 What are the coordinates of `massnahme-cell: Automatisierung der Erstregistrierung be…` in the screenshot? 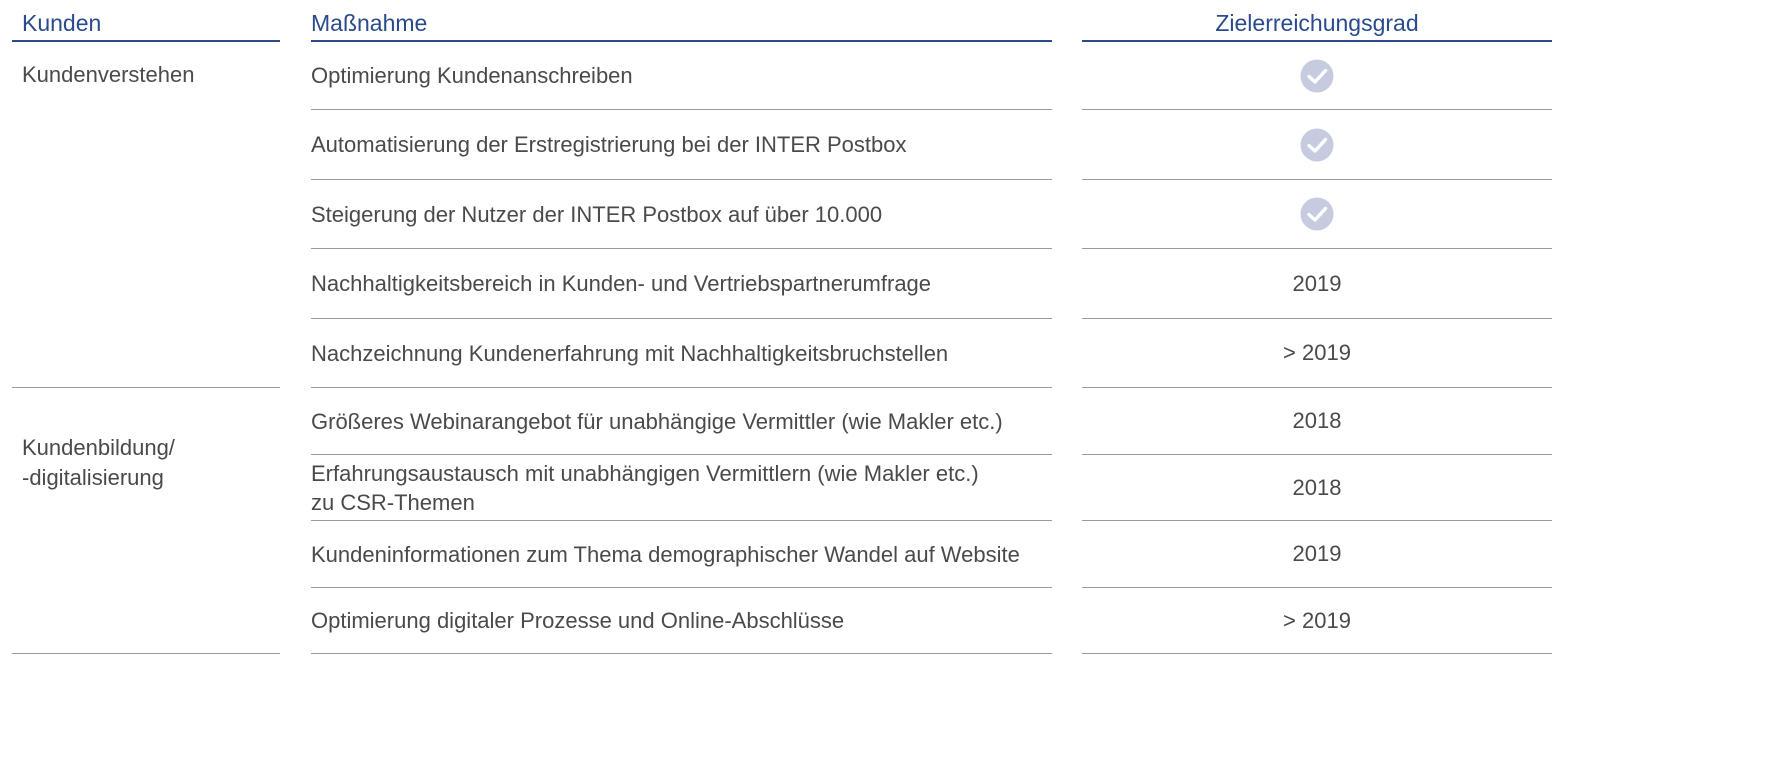 It's located at (681, 145).